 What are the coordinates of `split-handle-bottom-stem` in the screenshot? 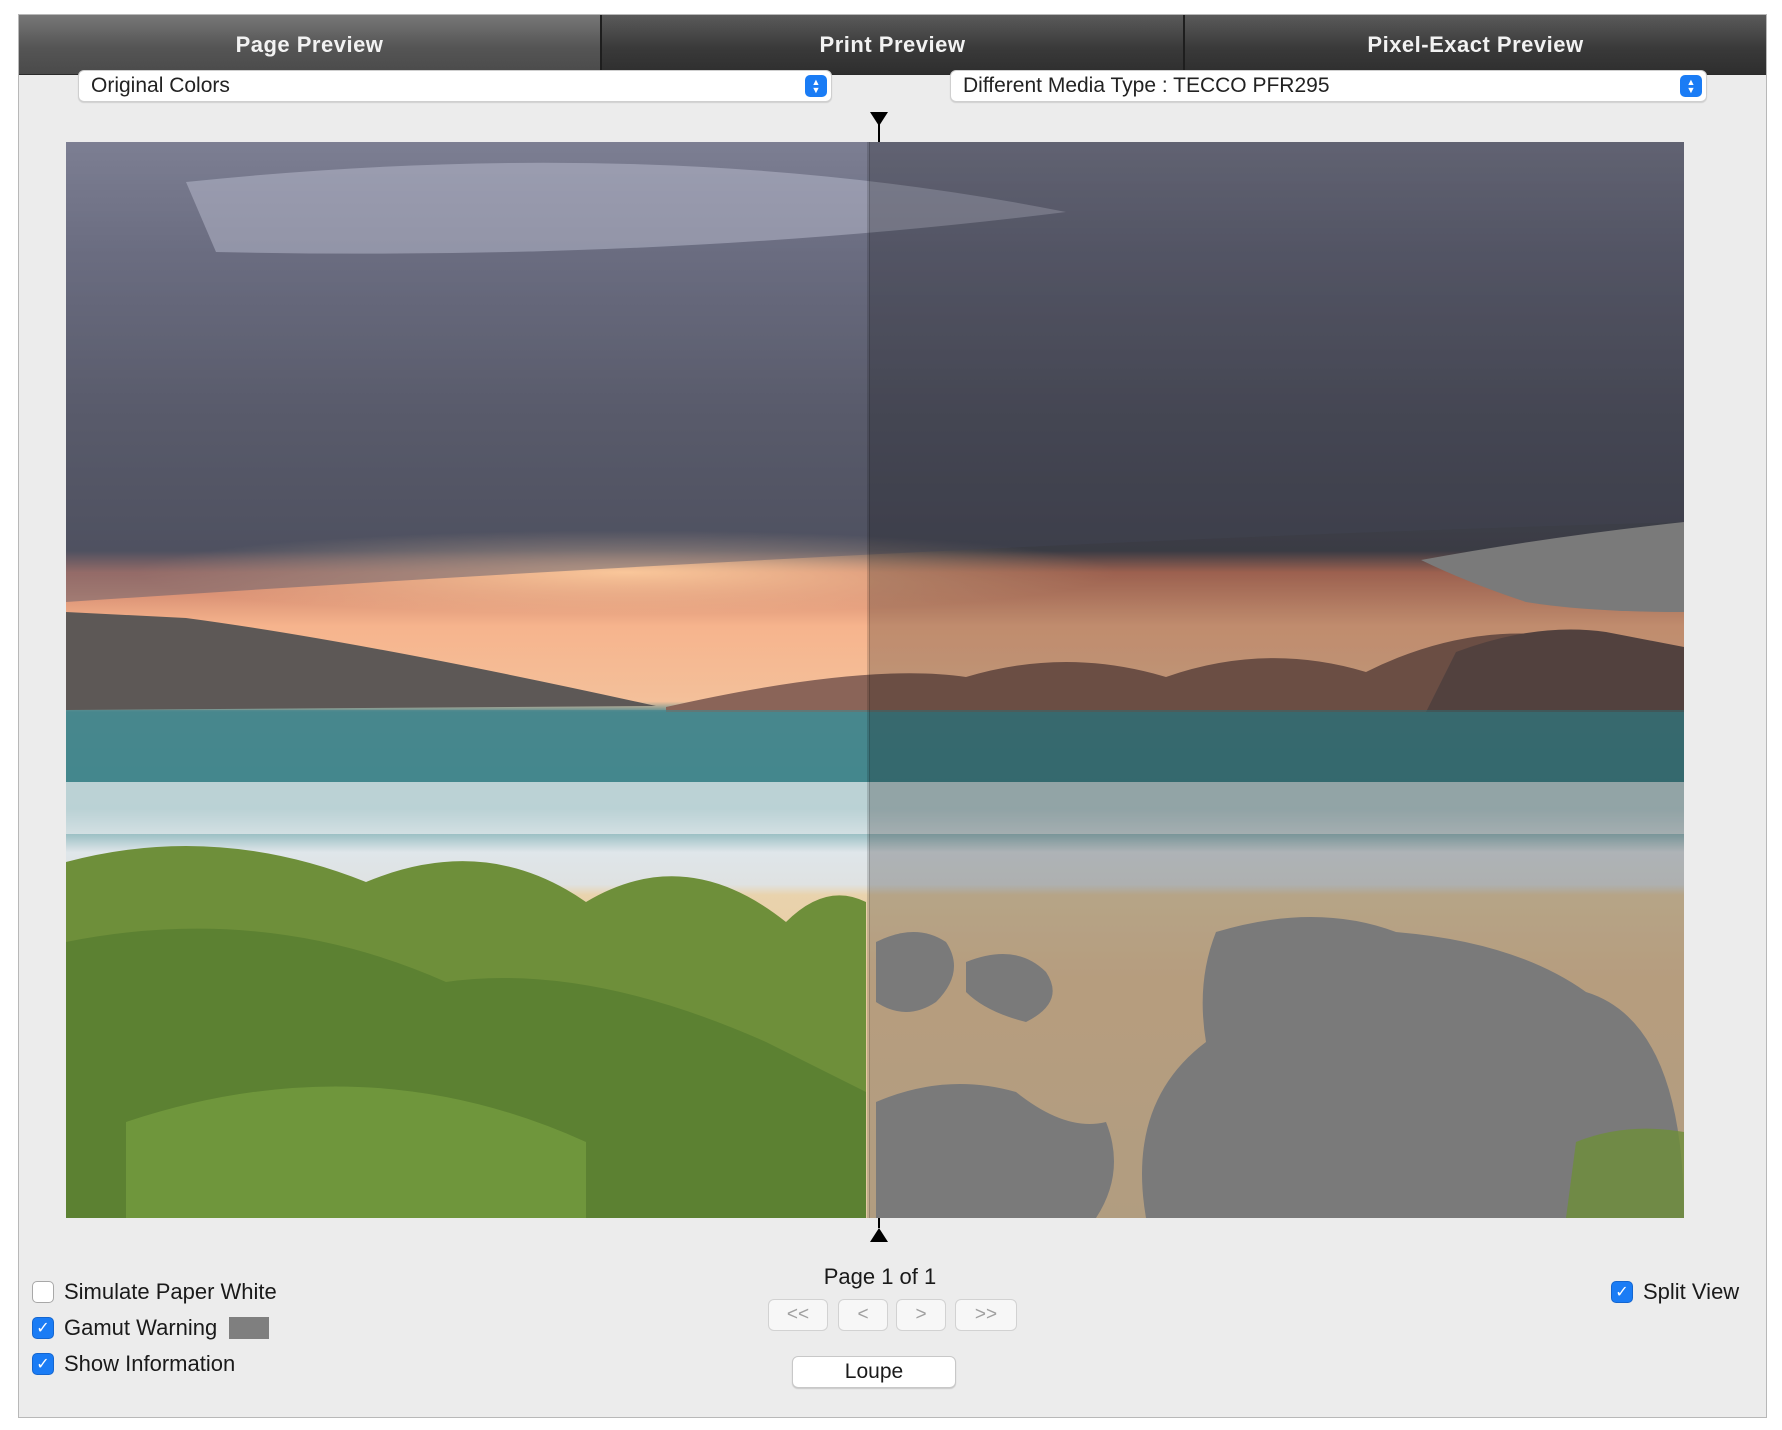 It's located at (879, 1223).